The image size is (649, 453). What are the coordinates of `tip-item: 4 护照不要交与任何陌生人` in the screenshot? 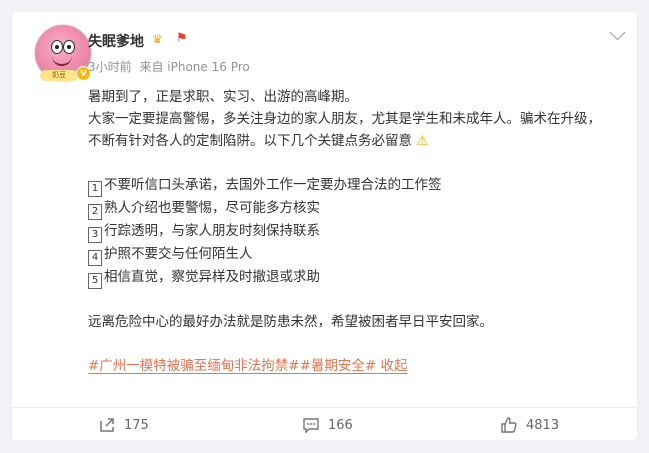 It's located at (348, 254).